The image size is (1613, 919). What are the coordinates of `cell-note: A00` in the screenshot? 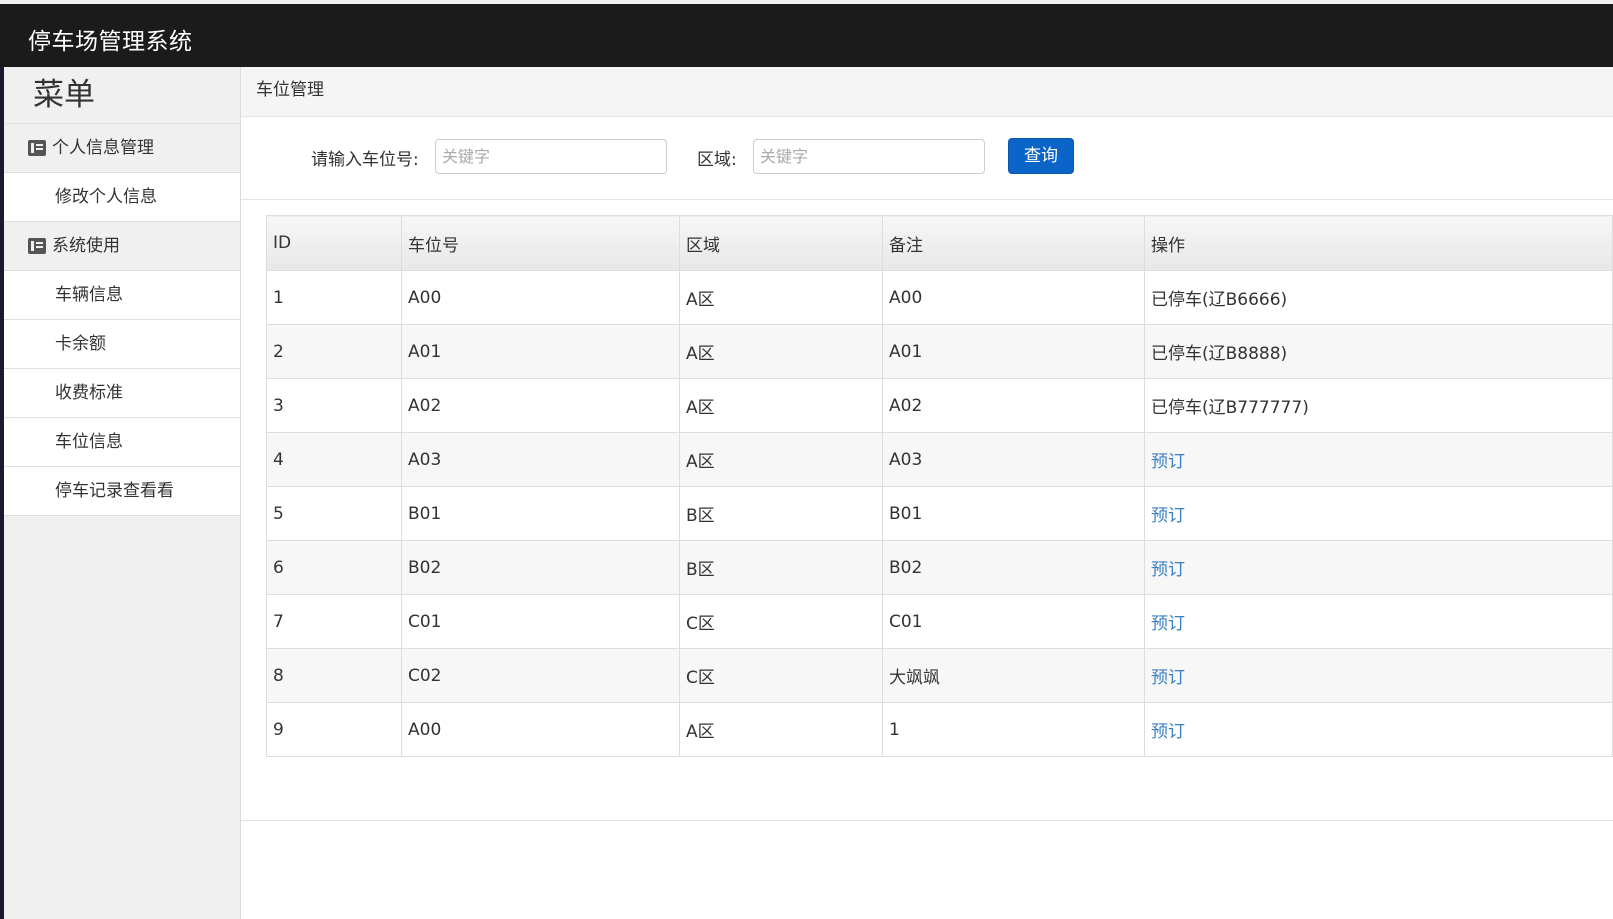 It's located at (1013, 297).